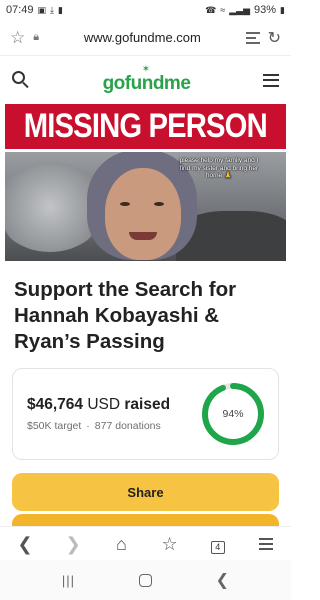 This screenshot has height=600, width=320. What do you see at coordinates (170, 544) in the screenshot?
I see `bookmarks-icon: ☆` at bounding box center [170, 544].